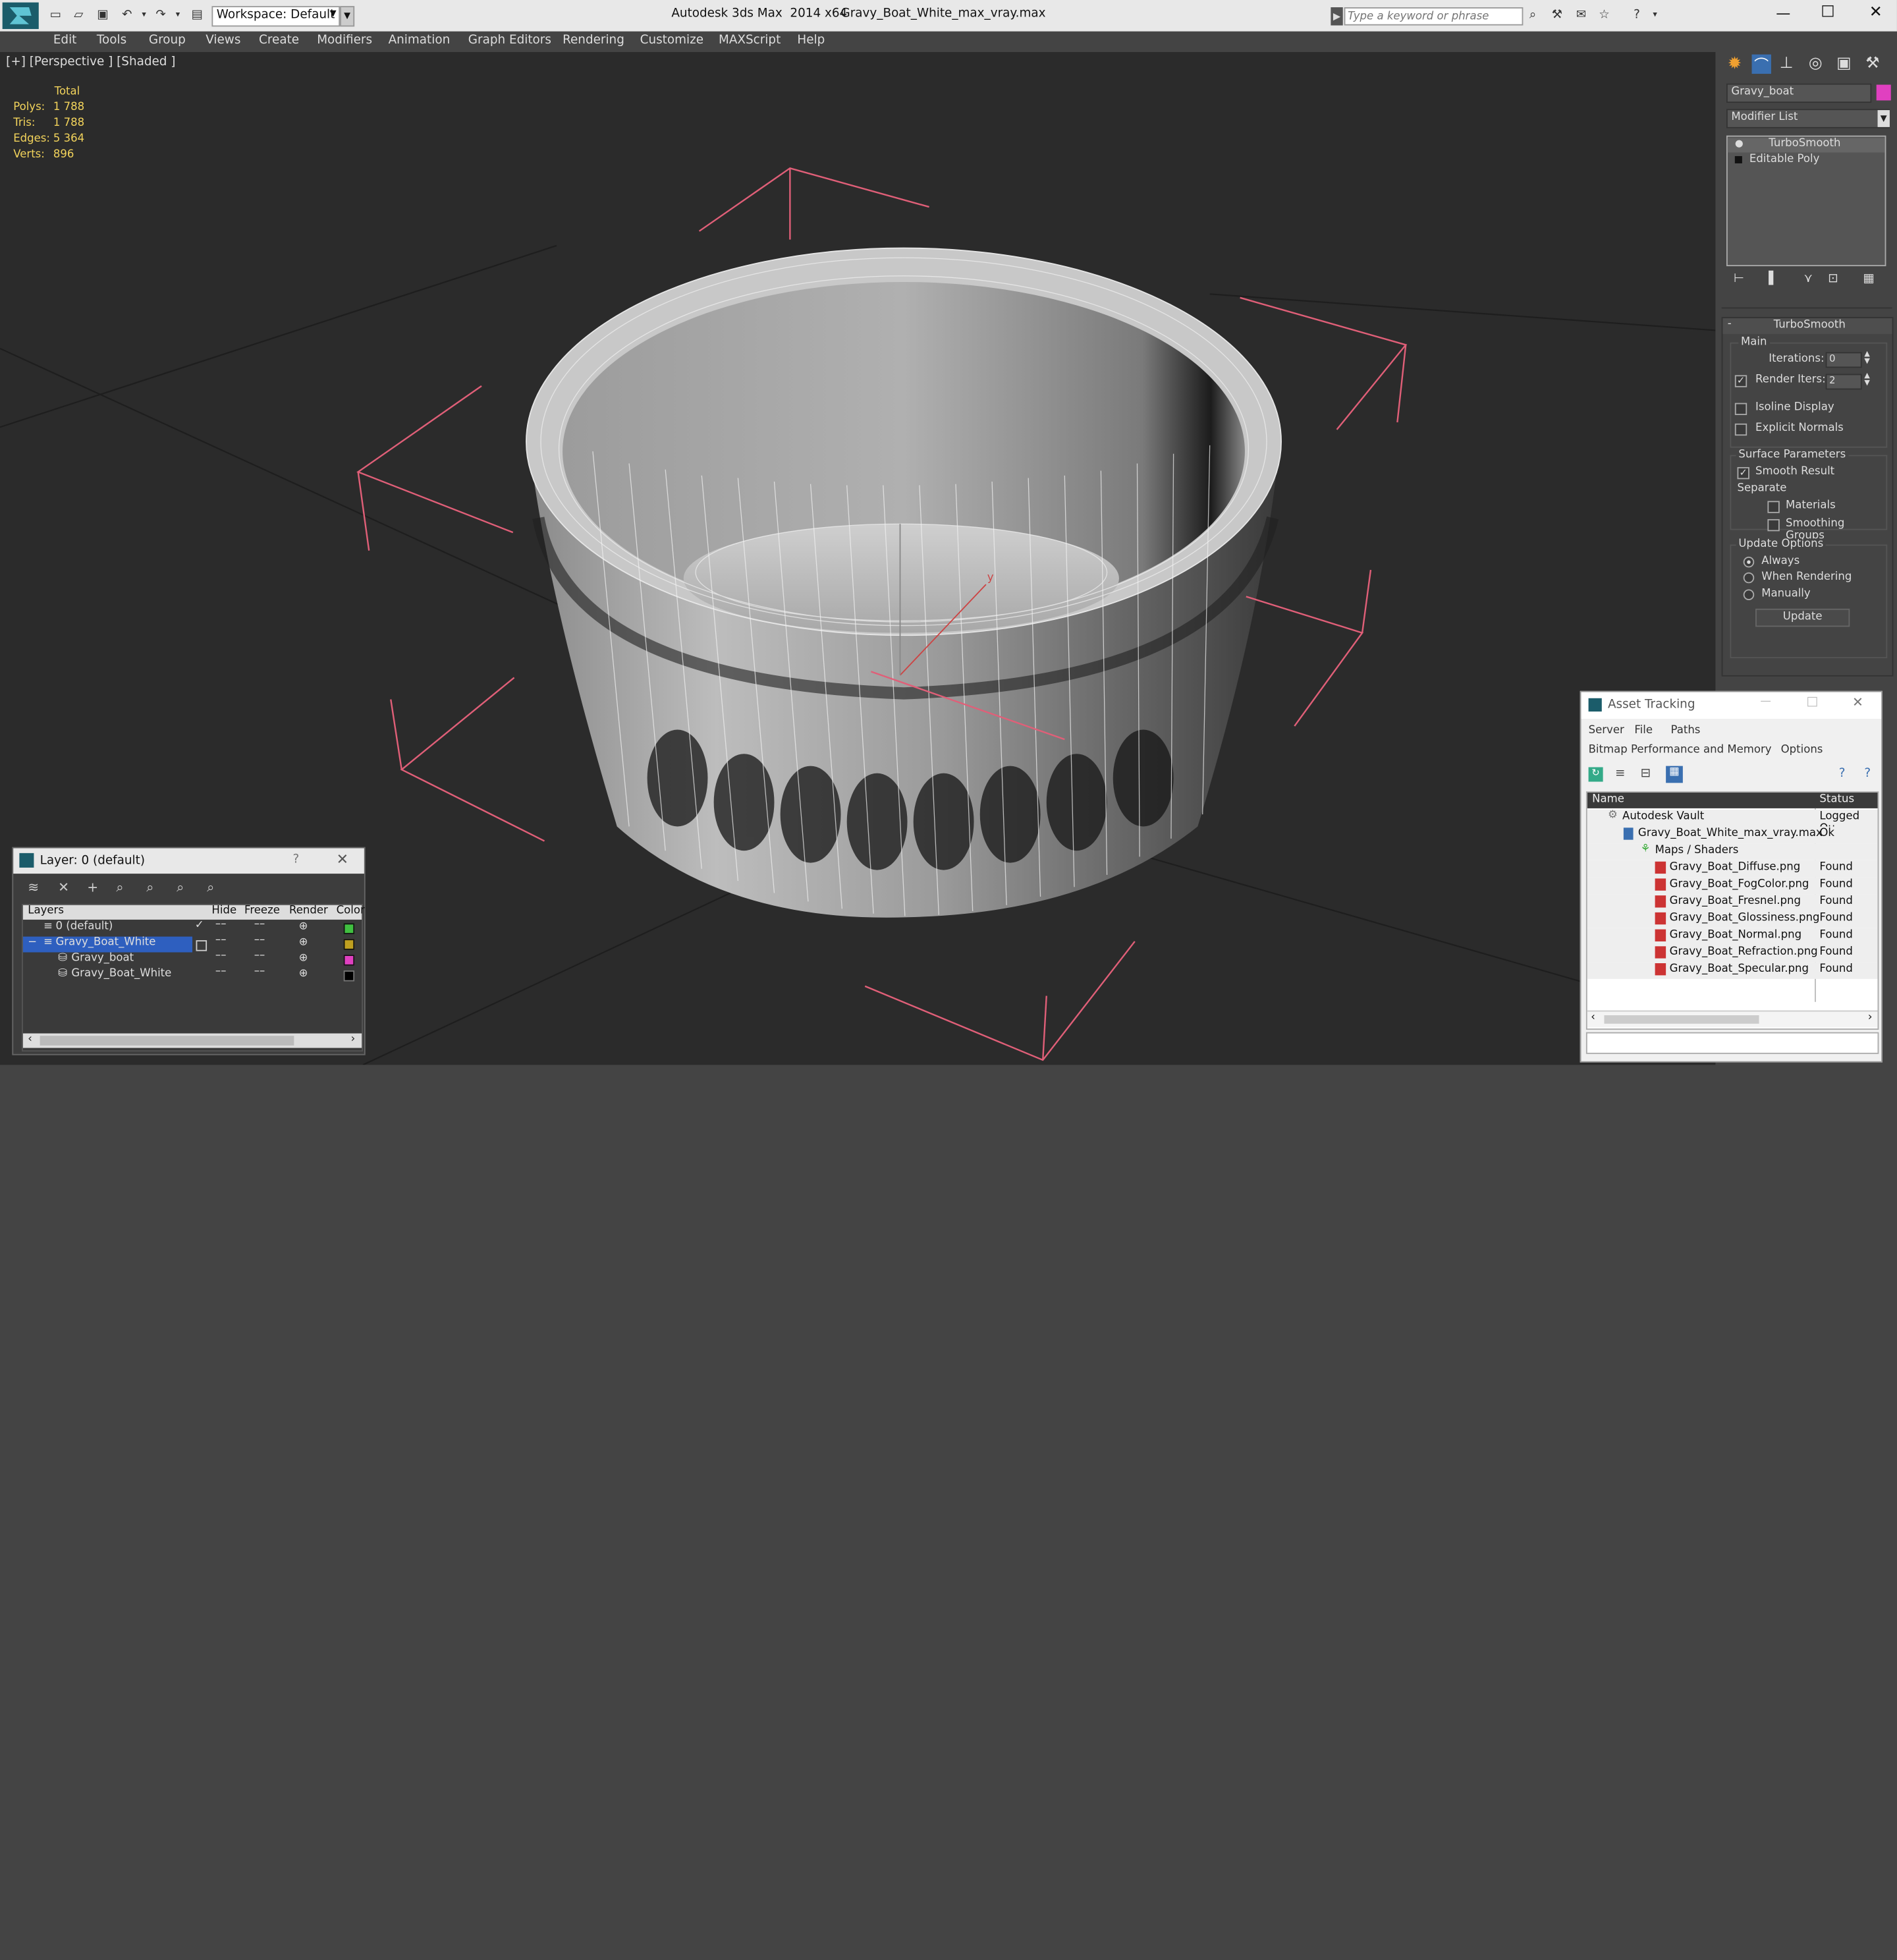  I want to click on workspace-extra-button: ▼, so click(348, 16).